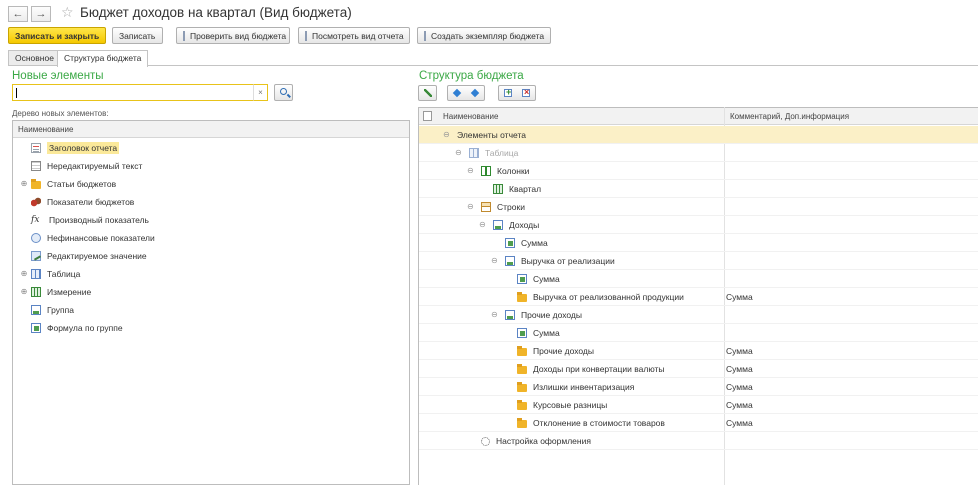 The image size is (978, 485). I want to click on row-name-cell: Выручка от реализации, so click(560, 261).